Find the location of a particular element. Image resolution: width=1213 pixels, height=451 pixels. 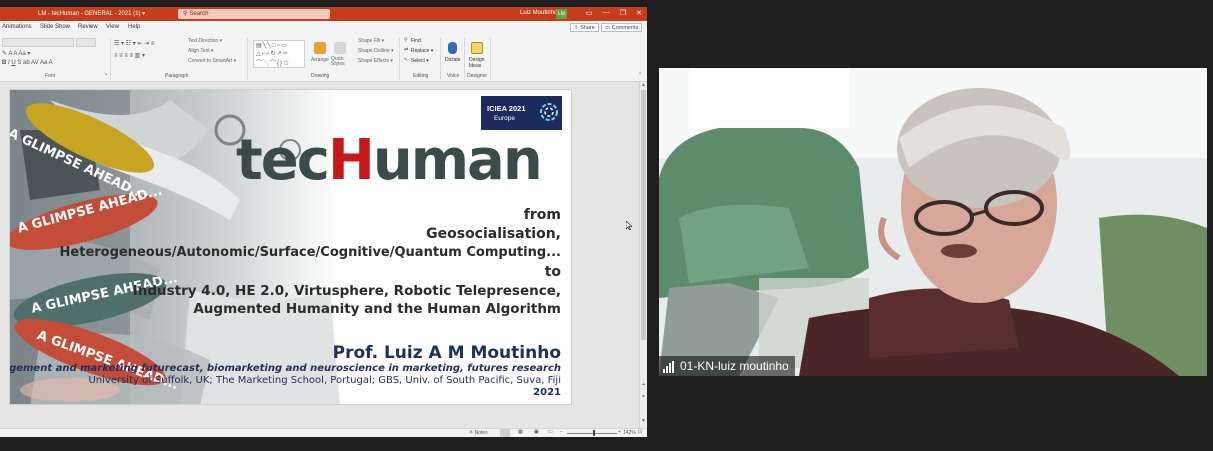

font-buttons-row-1: ✎ A A Aa ▾ is located at coordinates (16, 53).